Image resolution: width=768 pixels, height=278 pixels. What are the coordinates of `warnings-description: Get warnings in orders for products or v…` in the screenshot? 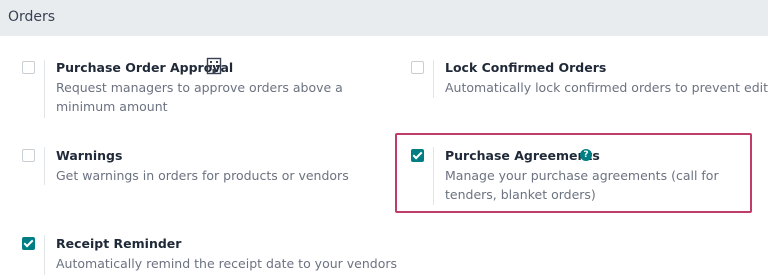 It's located at (202, 175).